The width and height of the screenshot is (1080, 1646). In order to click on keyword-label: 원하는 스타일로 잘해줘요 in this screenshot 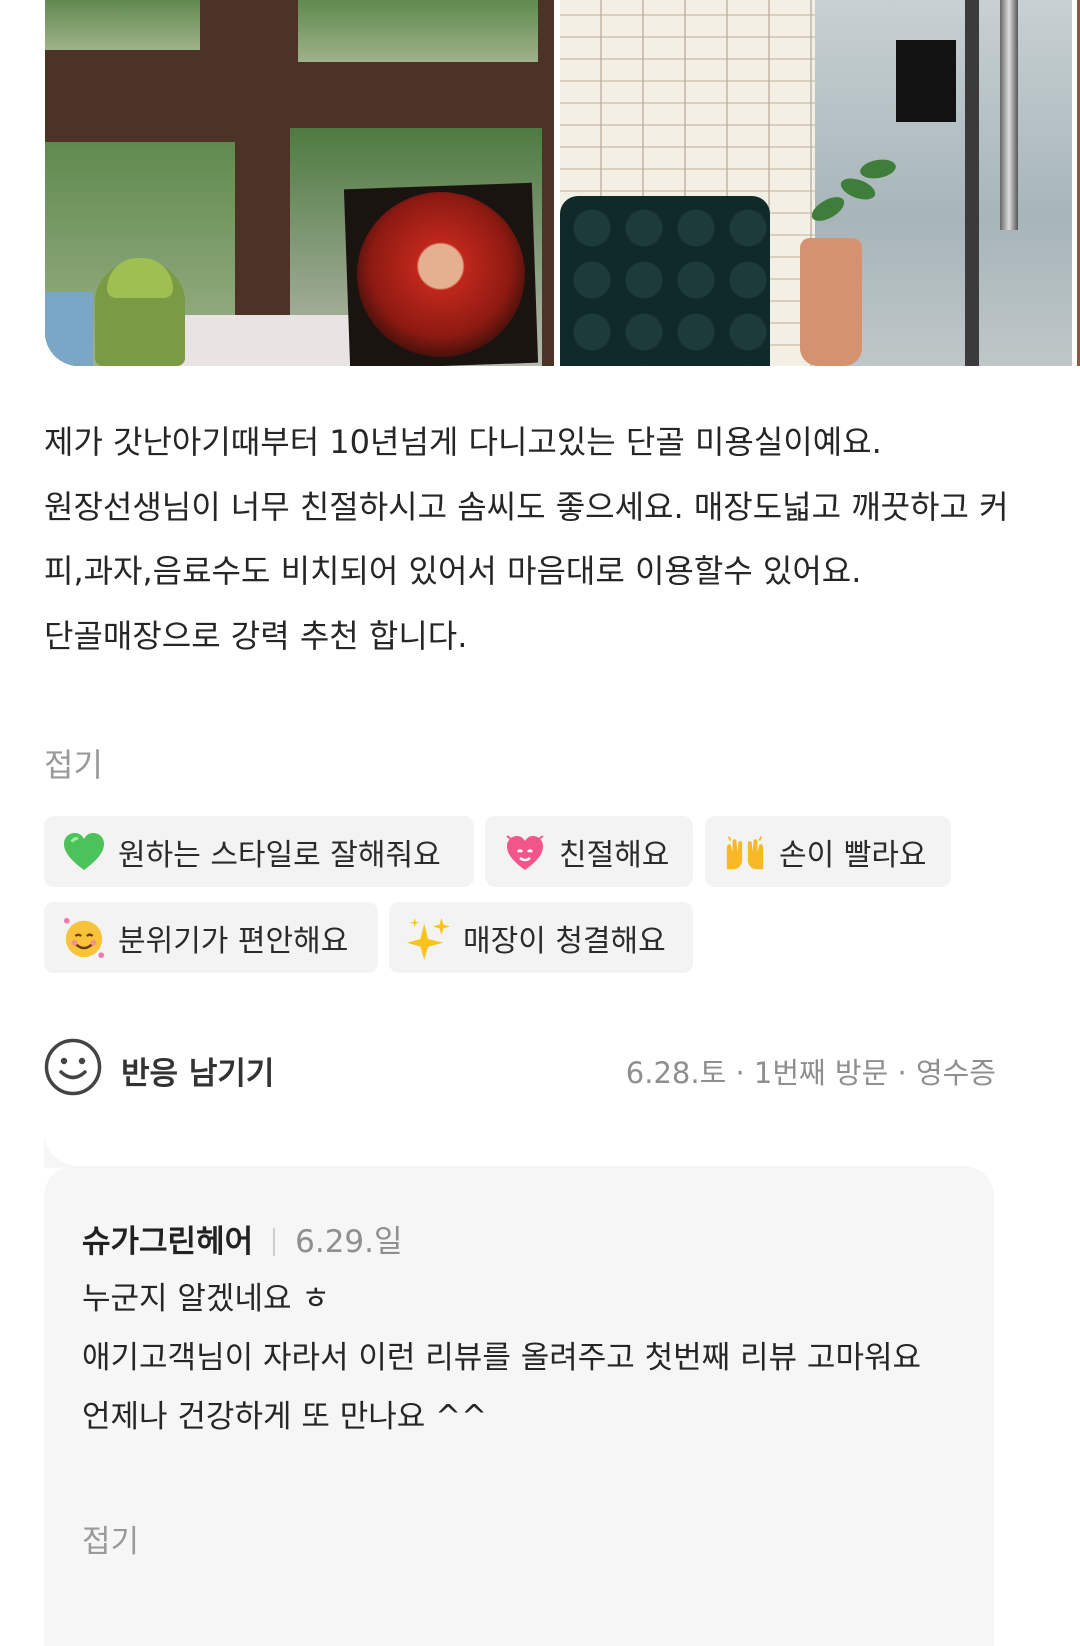, I will do `click(279, 855)`.